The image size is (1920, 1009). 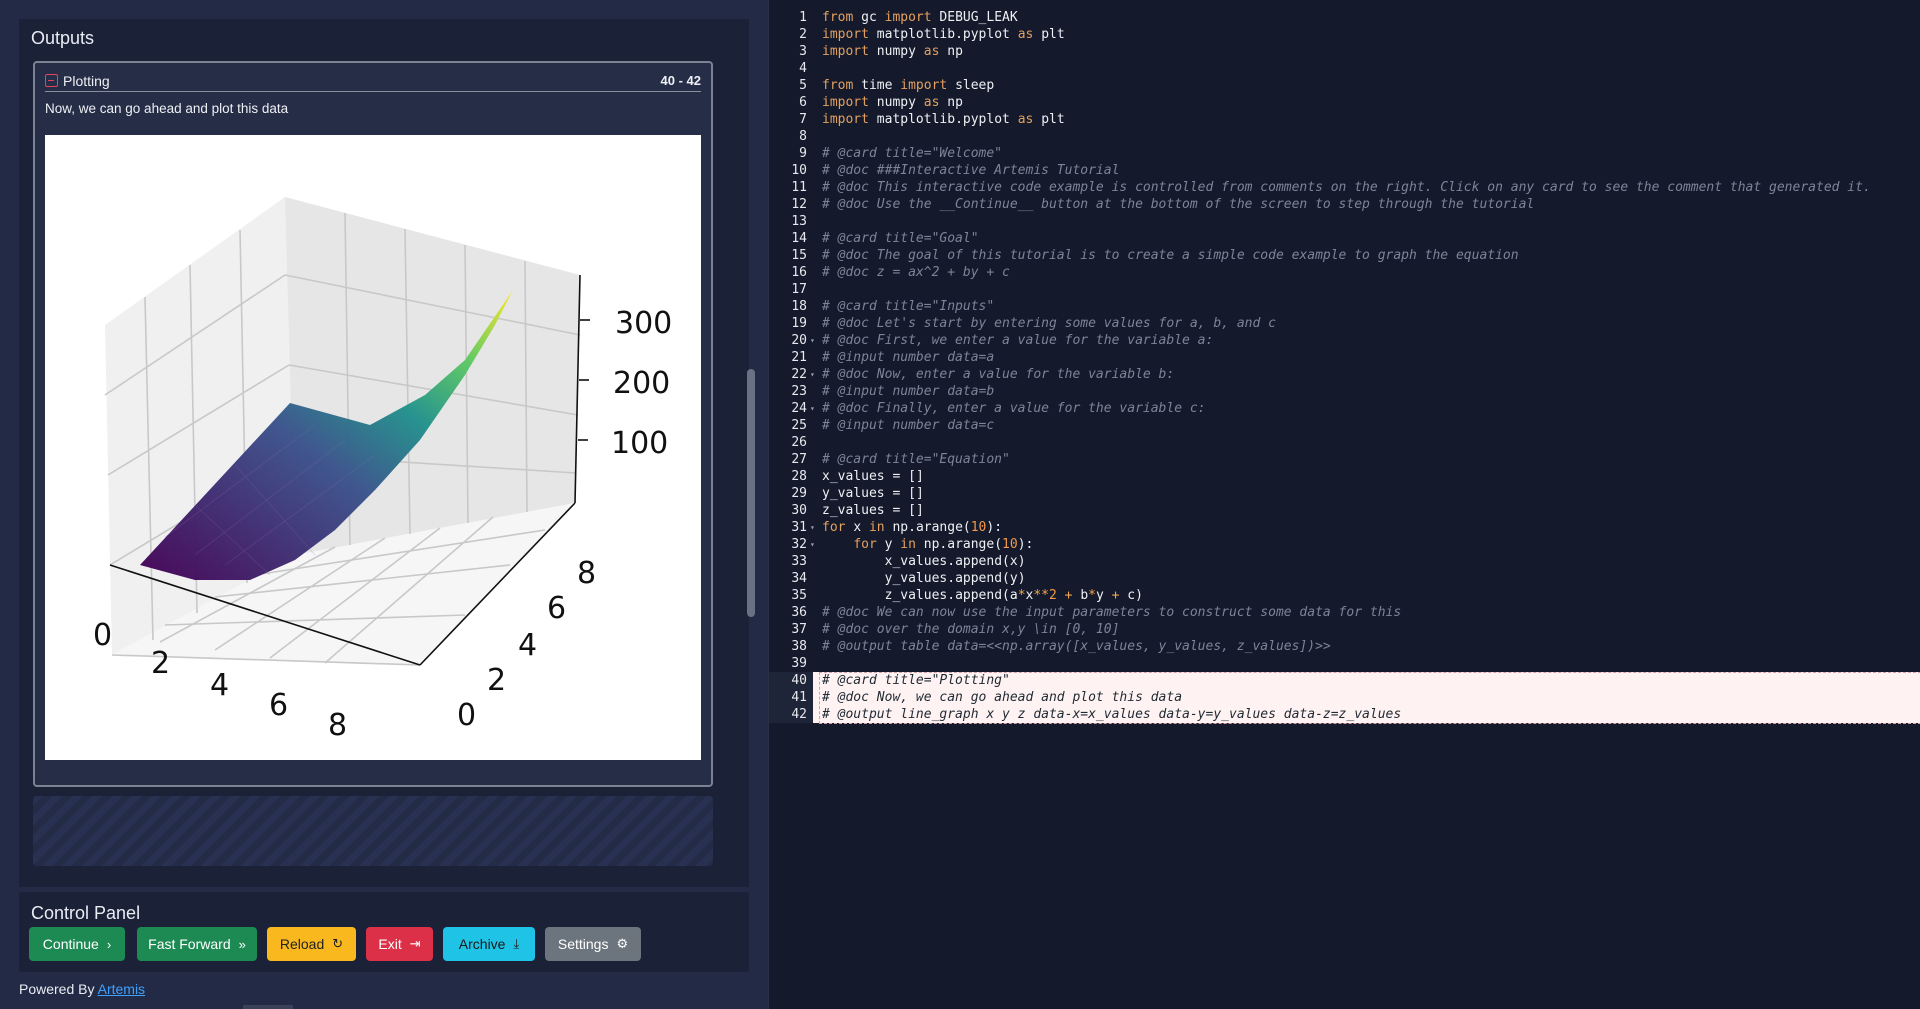 I want to click on code-text: # @input number data=b, so click(x=908, y=391).